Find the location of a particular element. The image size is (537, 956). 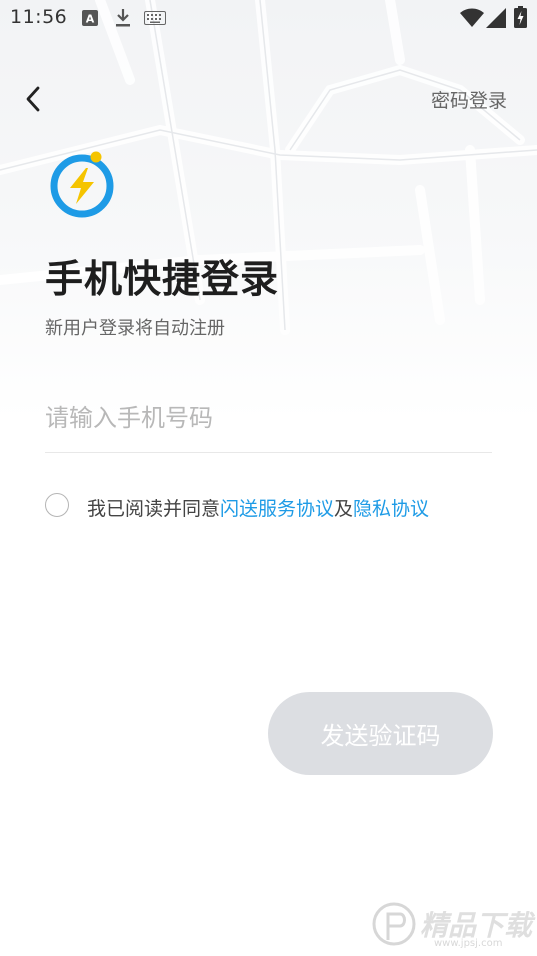

signal-icon is located at coordinates (496, 18).